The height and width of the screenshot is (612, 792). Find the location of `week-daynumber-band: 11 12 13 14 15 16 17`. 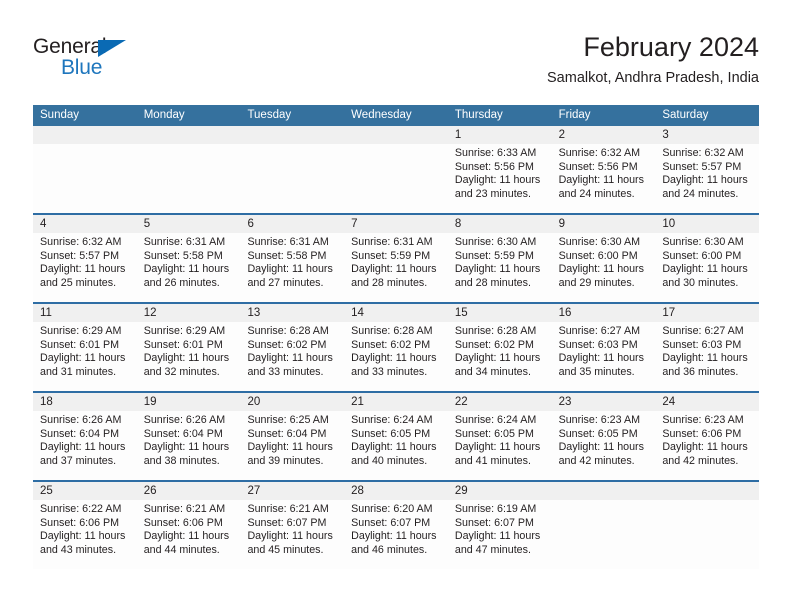

week-daynumber-band: 11 12 13 14 15 16 17 is located at coordinates (396, 313).